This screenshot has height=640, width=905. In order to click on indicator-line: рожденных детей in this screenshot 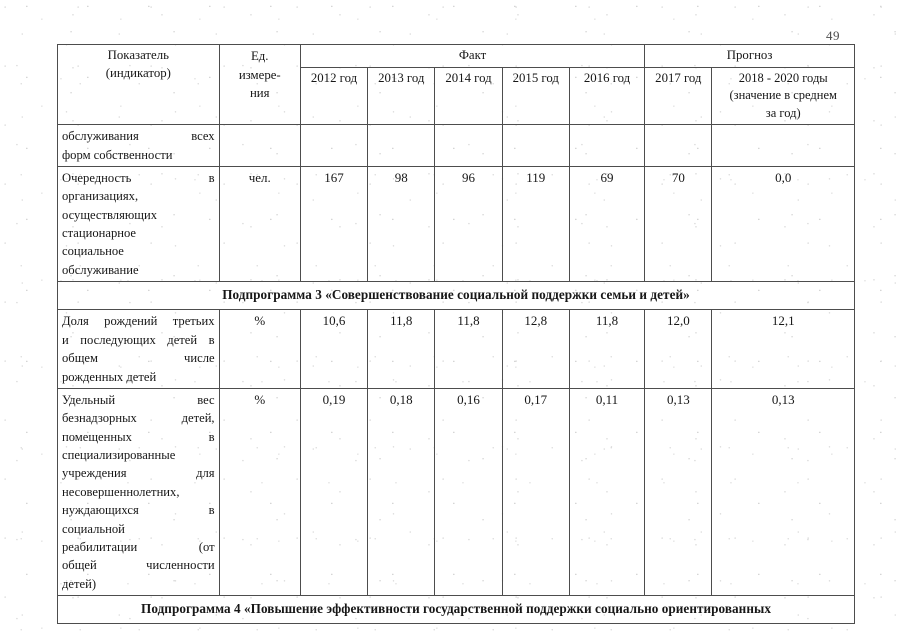, I will do `click(109, 376)`.